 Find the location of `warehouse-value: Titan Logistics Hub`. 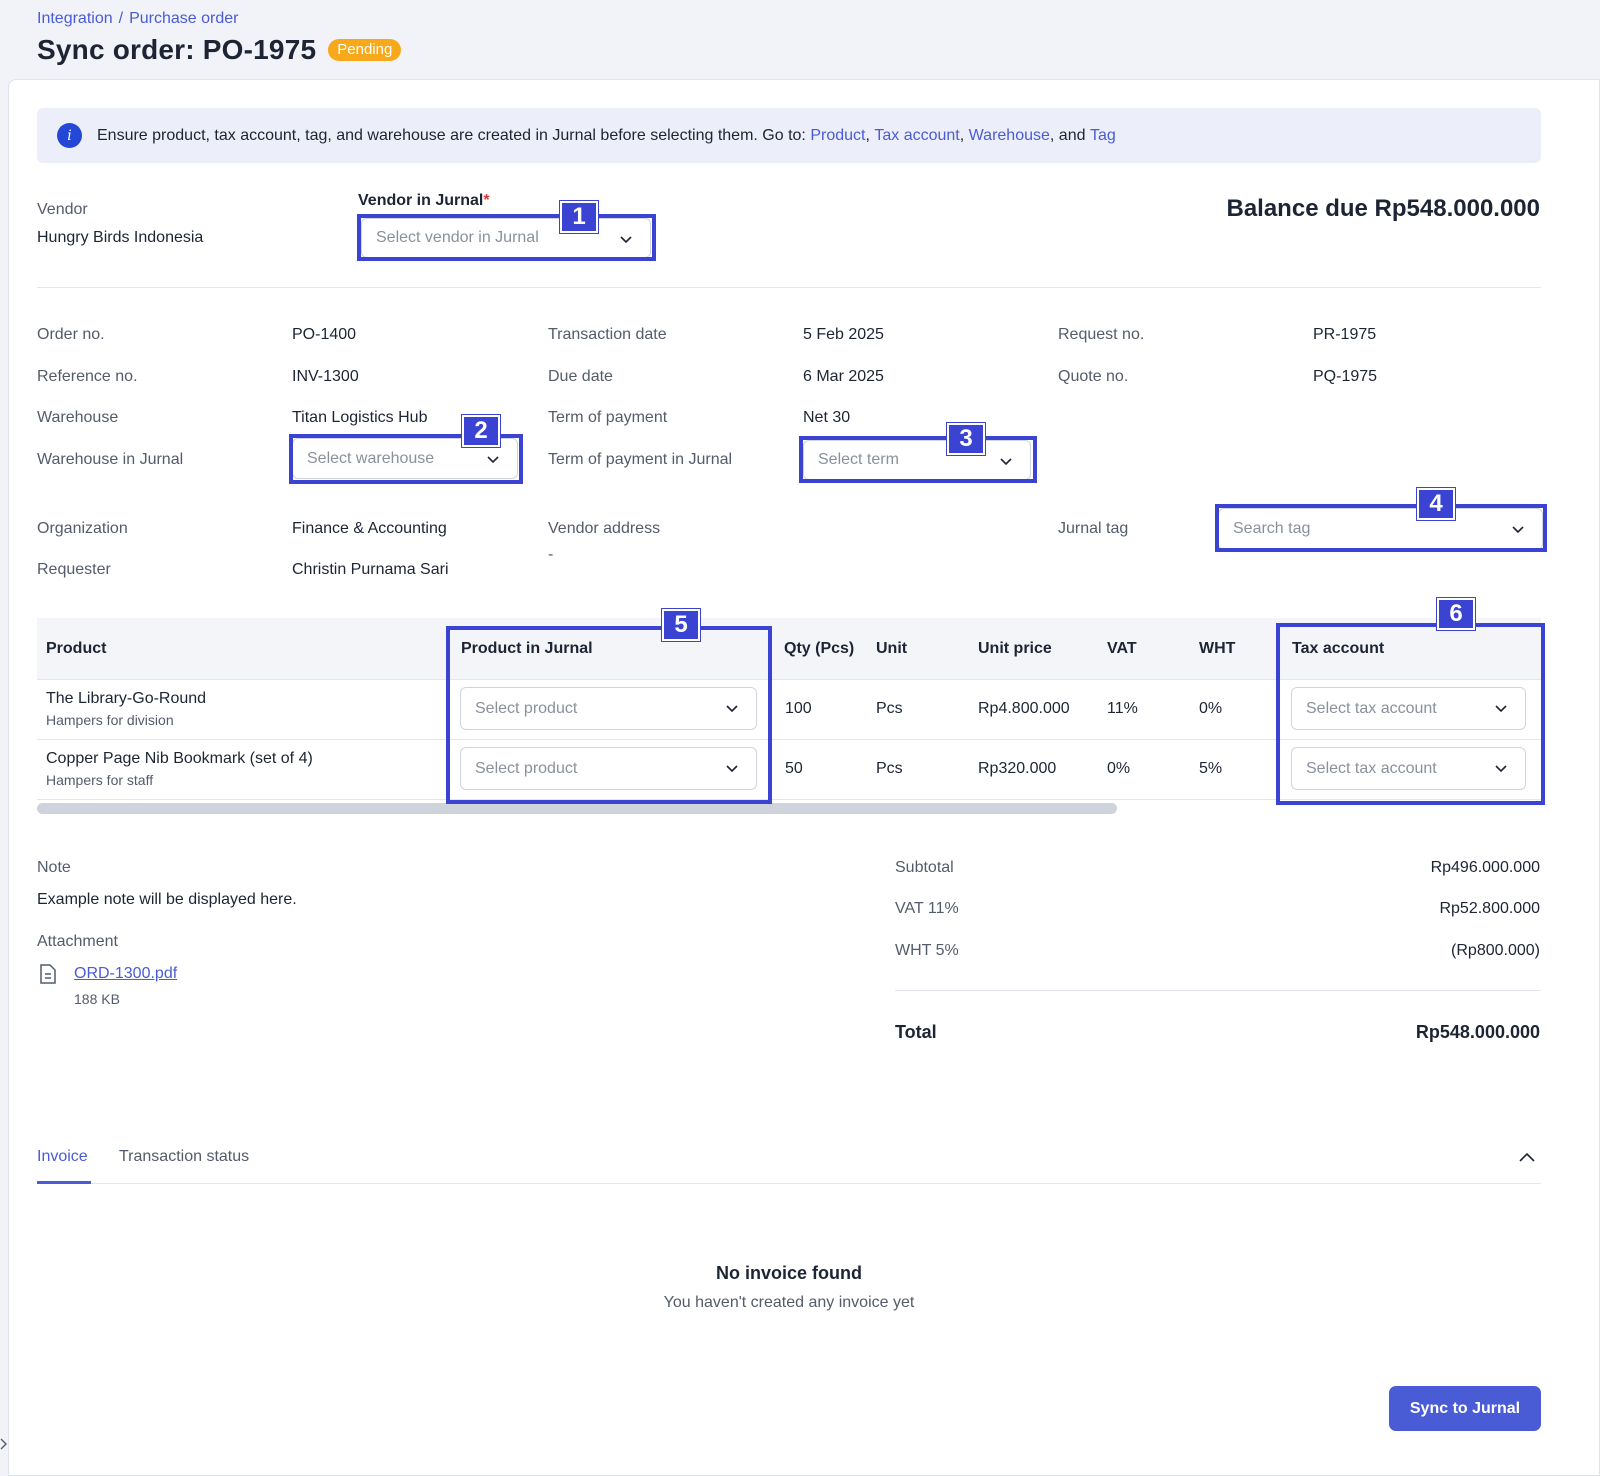

warehouse-value: Titan Logistics Hub is located at coordinates (360, 417).